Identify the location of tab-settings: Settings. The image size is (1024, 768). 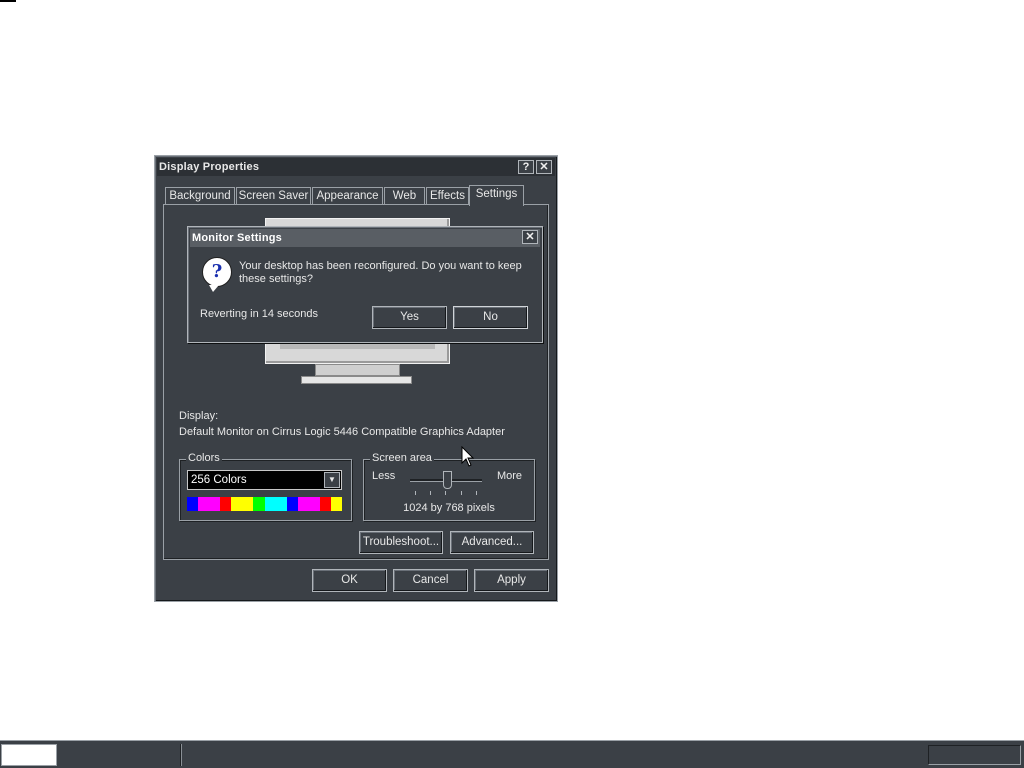
(496, 195).